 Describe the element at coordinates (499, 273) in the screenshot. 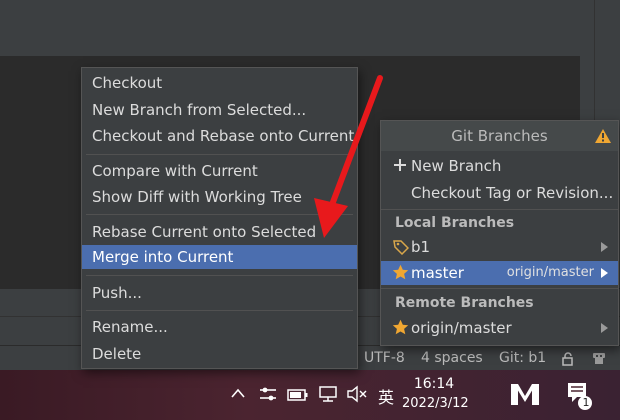

I see `branch-row-master: master origin/master` at that location.